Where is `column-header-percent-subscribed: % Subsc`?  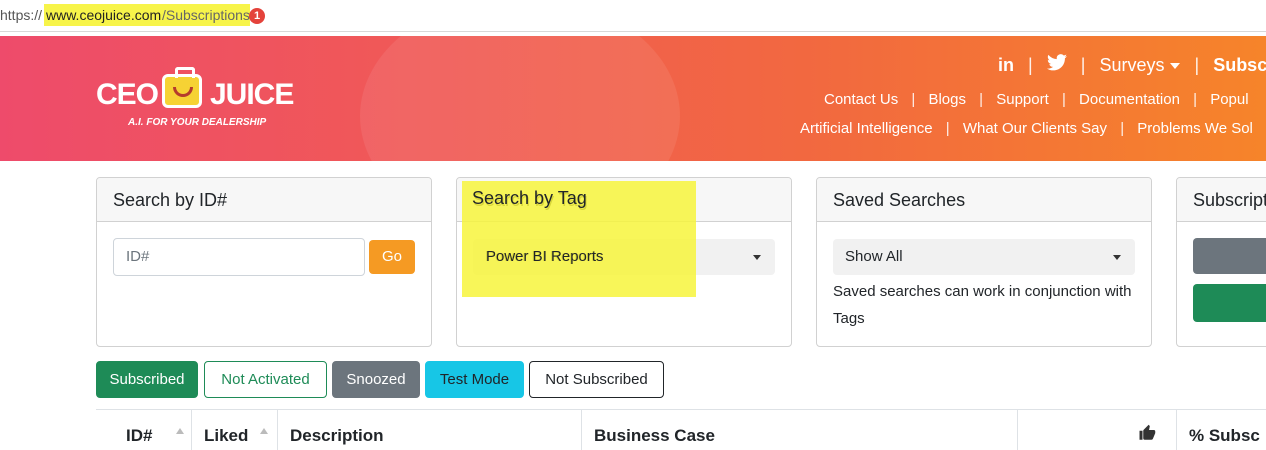 column-header-percent-subscribed: % Subsc is located at coordinates (1221, 430).